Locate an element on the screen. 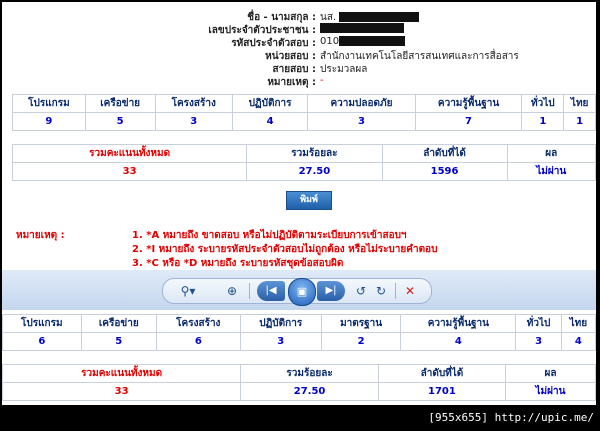 This screenshot has height=431, width=600. print-button: พิมพ์ is located at coordinates (309, 200).